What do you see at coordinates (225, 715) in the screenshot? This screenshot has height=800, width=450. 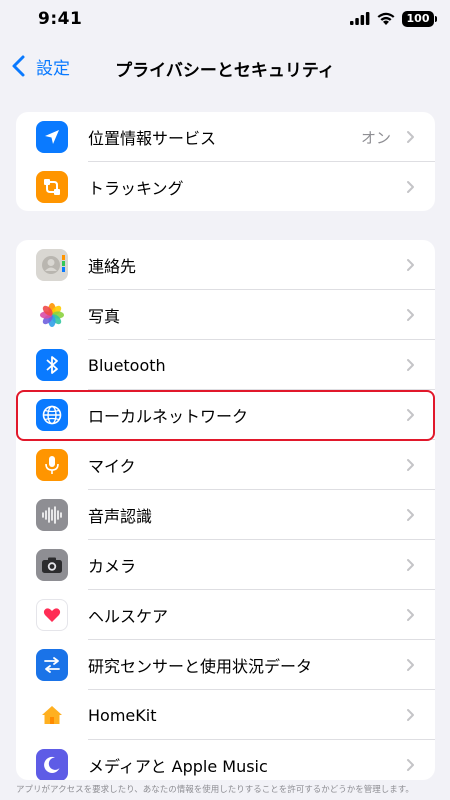 I see `row-homekit: HomeKit` at bounding box center [225, 715].